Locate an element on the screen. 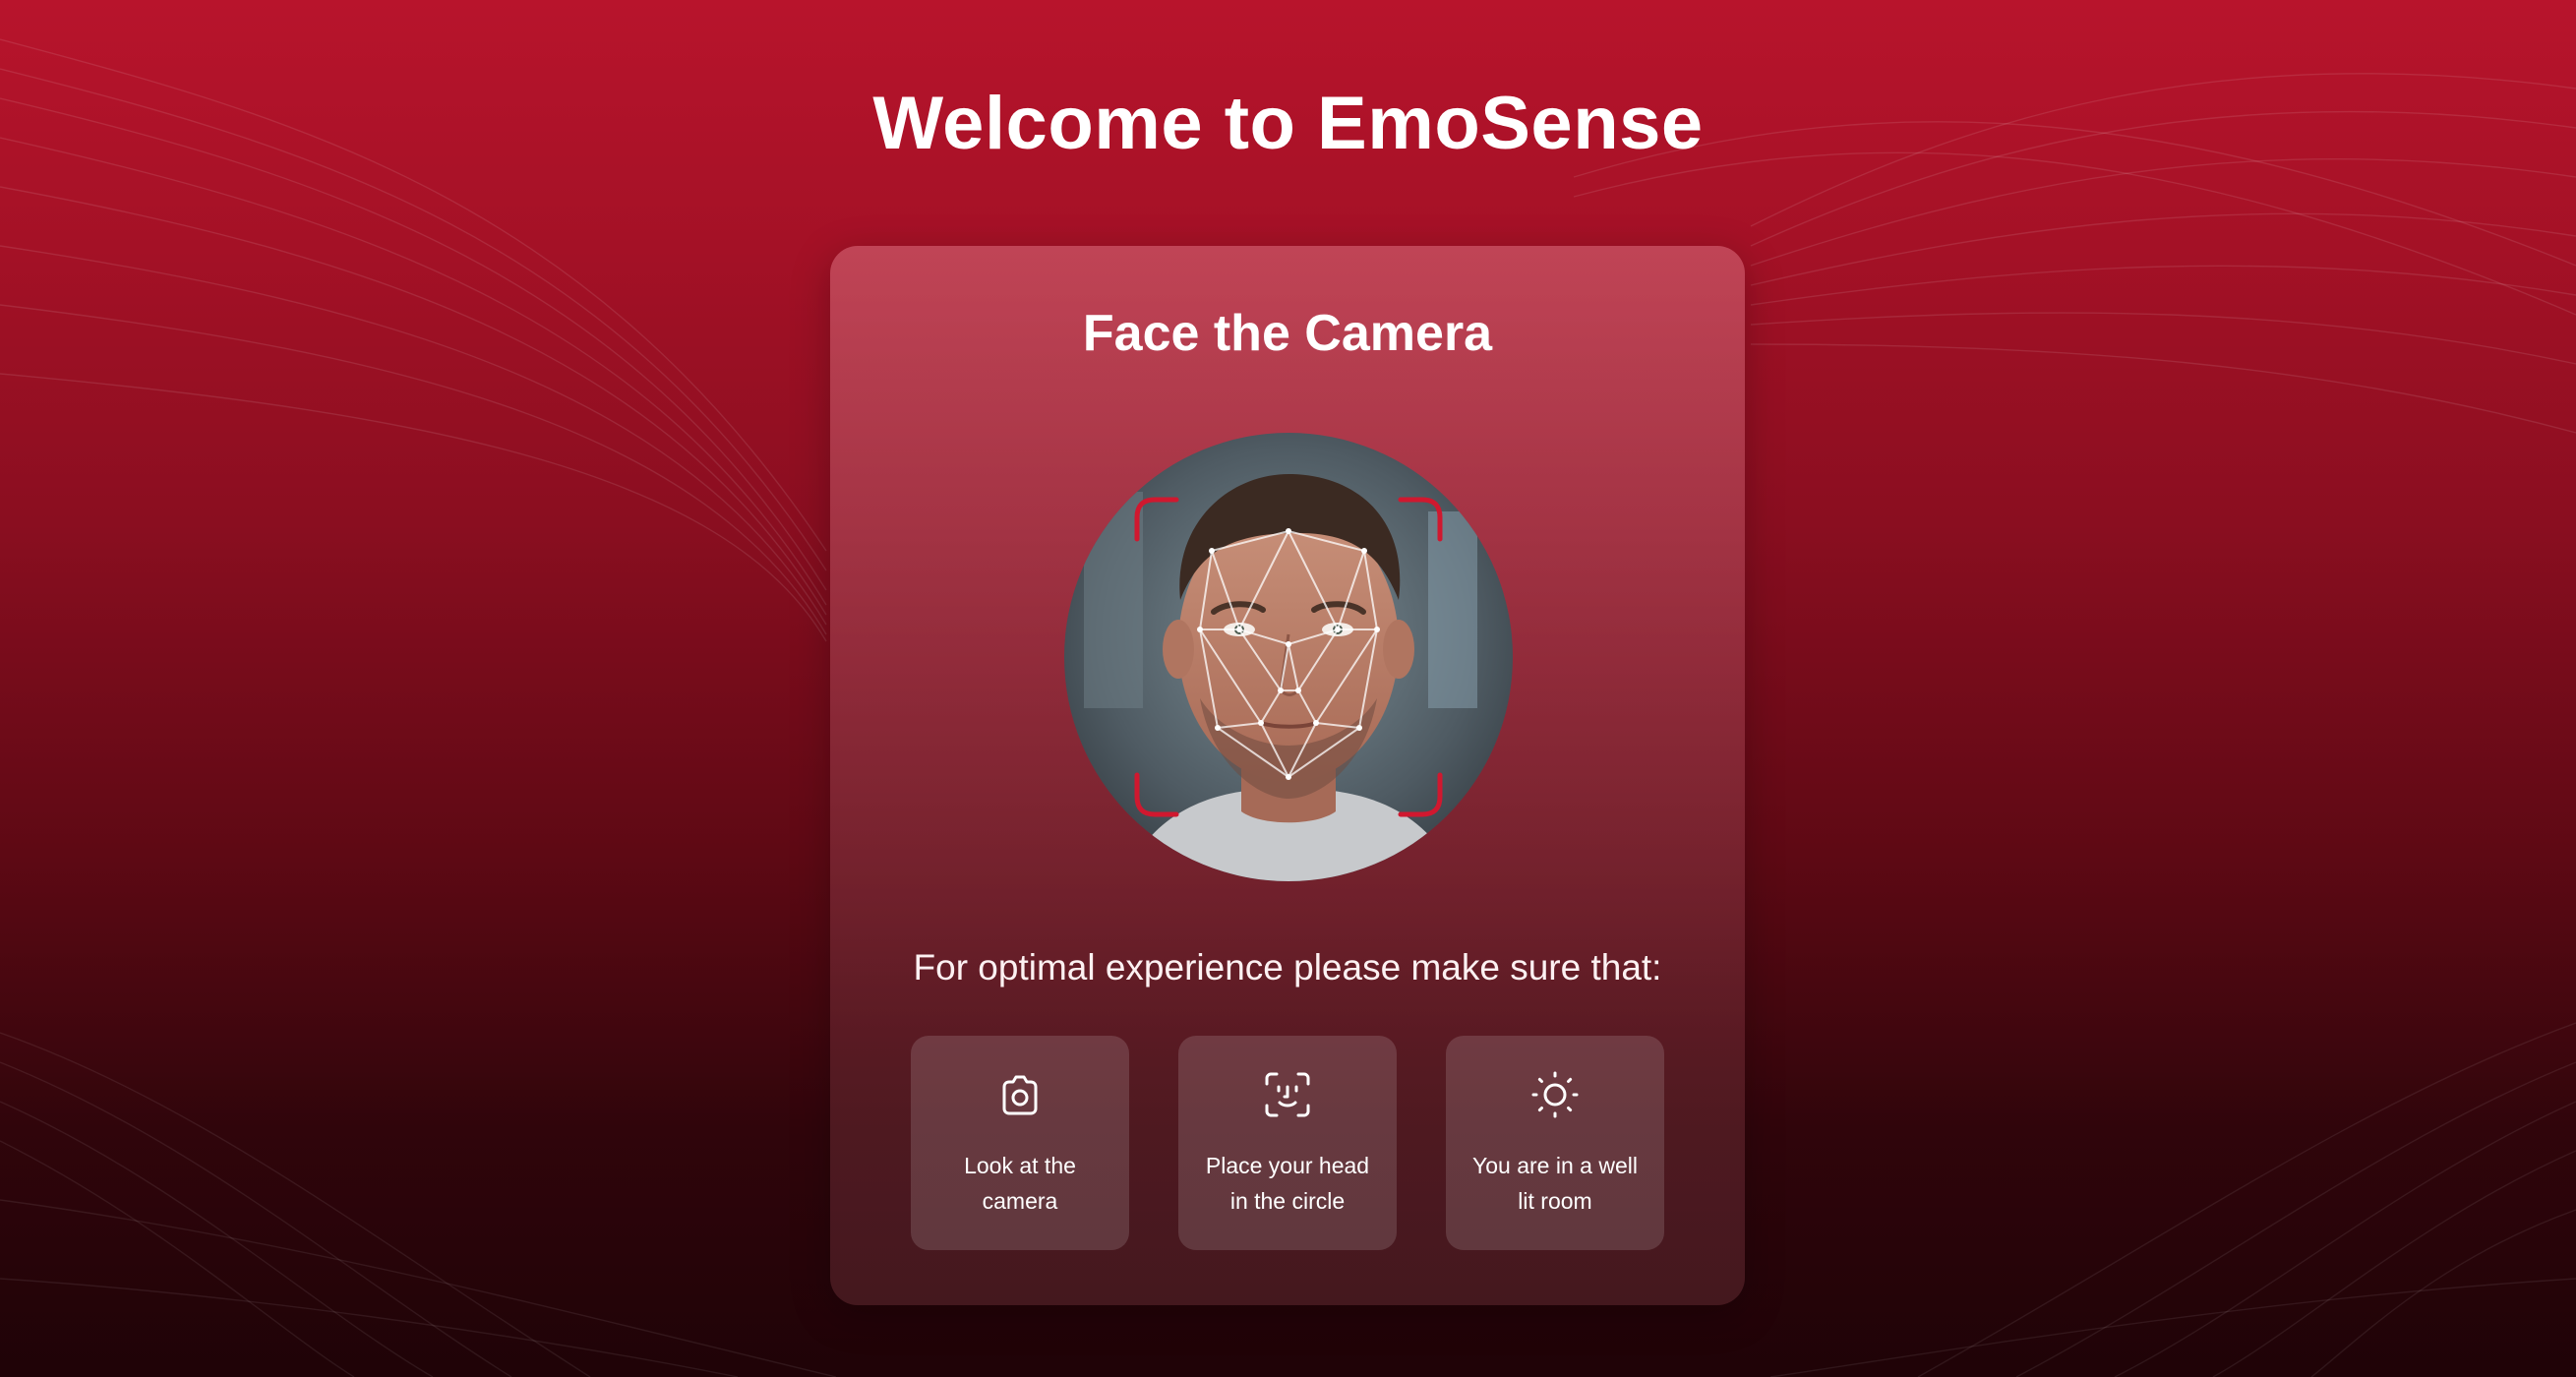 The image size is (2576, 1377). face-scan-photo is located at coordinates (1289, 657).